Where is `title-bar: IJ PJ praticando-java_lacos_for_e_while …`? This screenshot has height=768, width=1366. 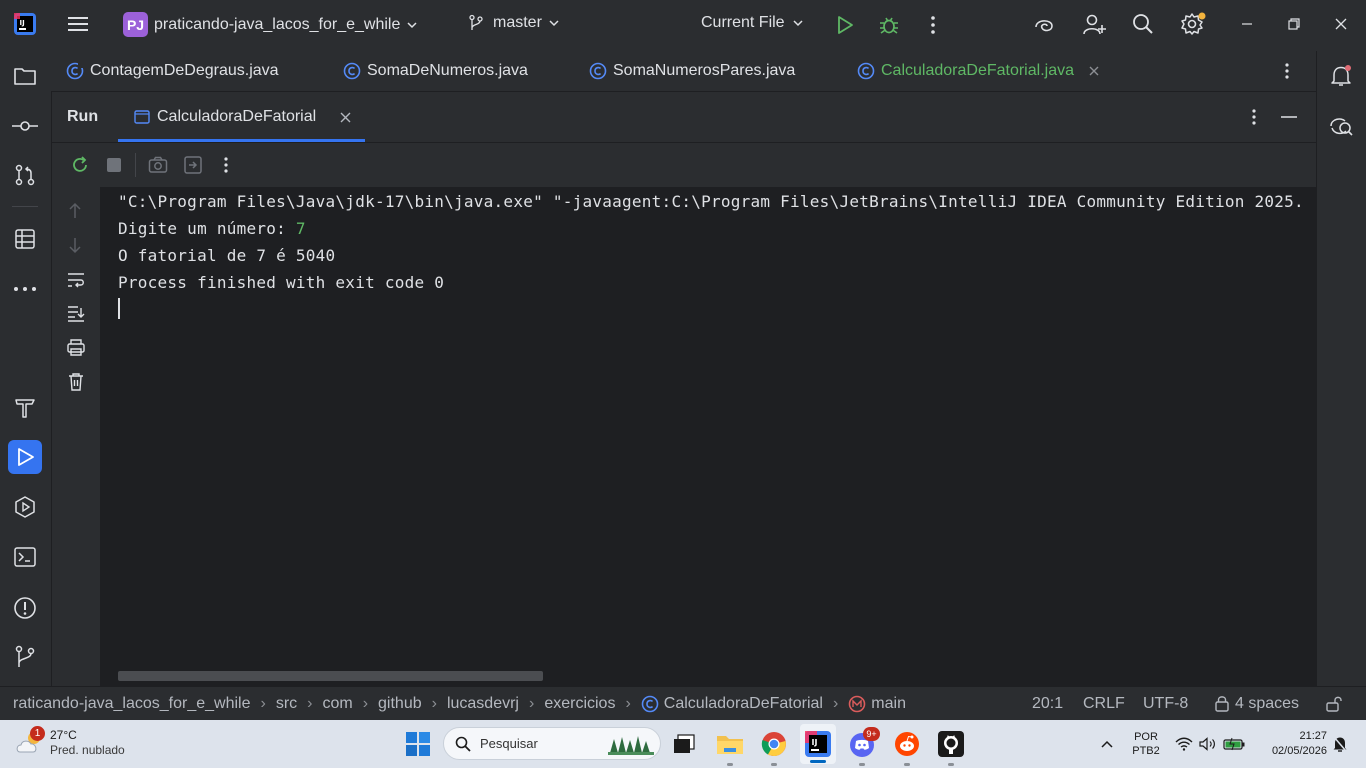
title-bar: IJ PJ praticando-java_lacos_for_e_while … is located at coordinates (683, 25).